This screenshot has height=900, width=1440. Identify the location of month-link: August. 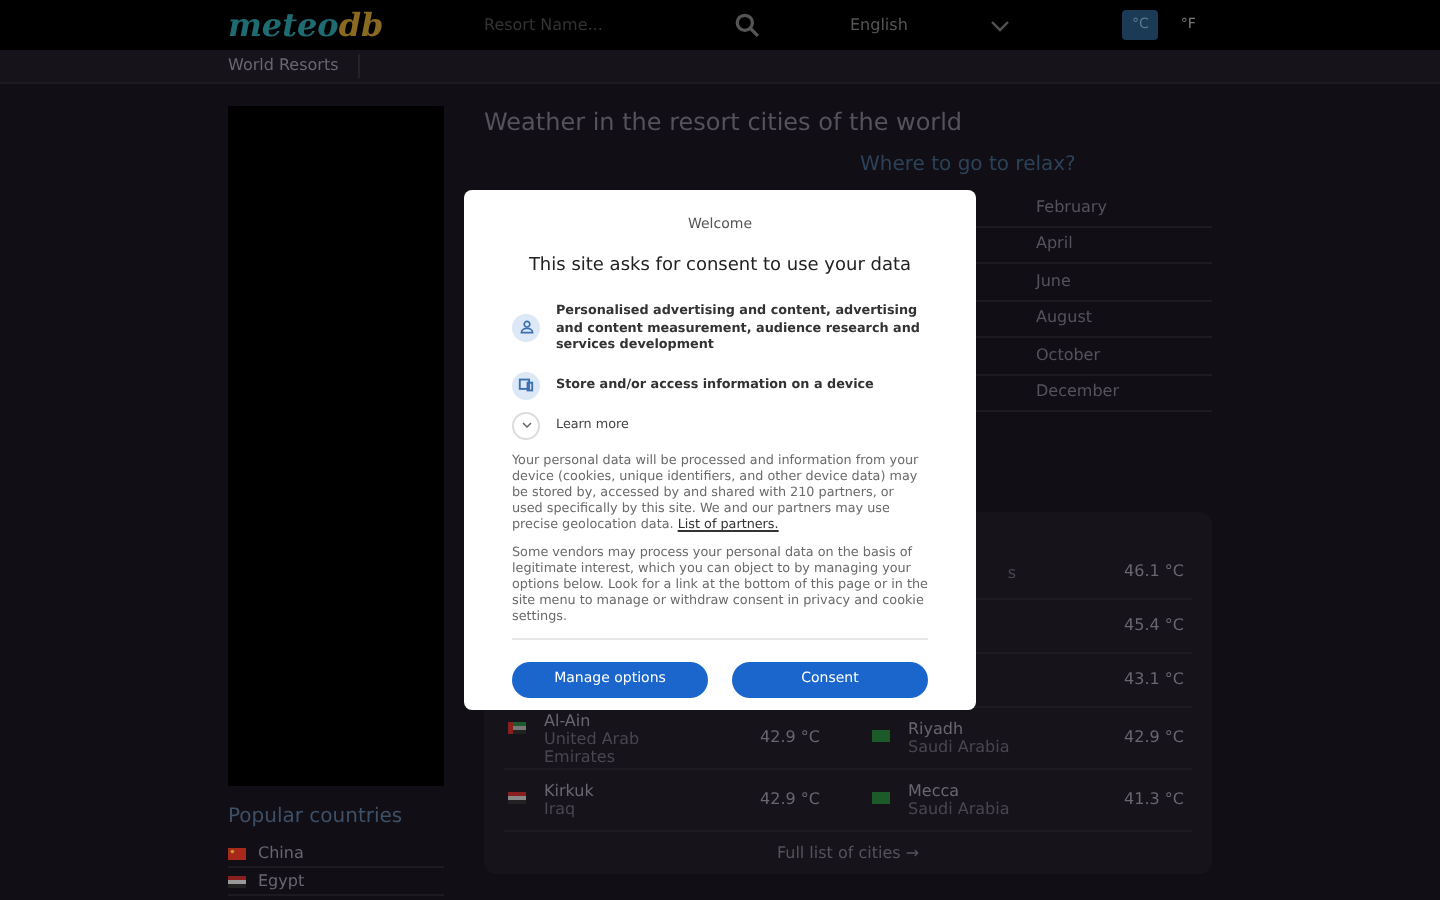
(1064, 318).